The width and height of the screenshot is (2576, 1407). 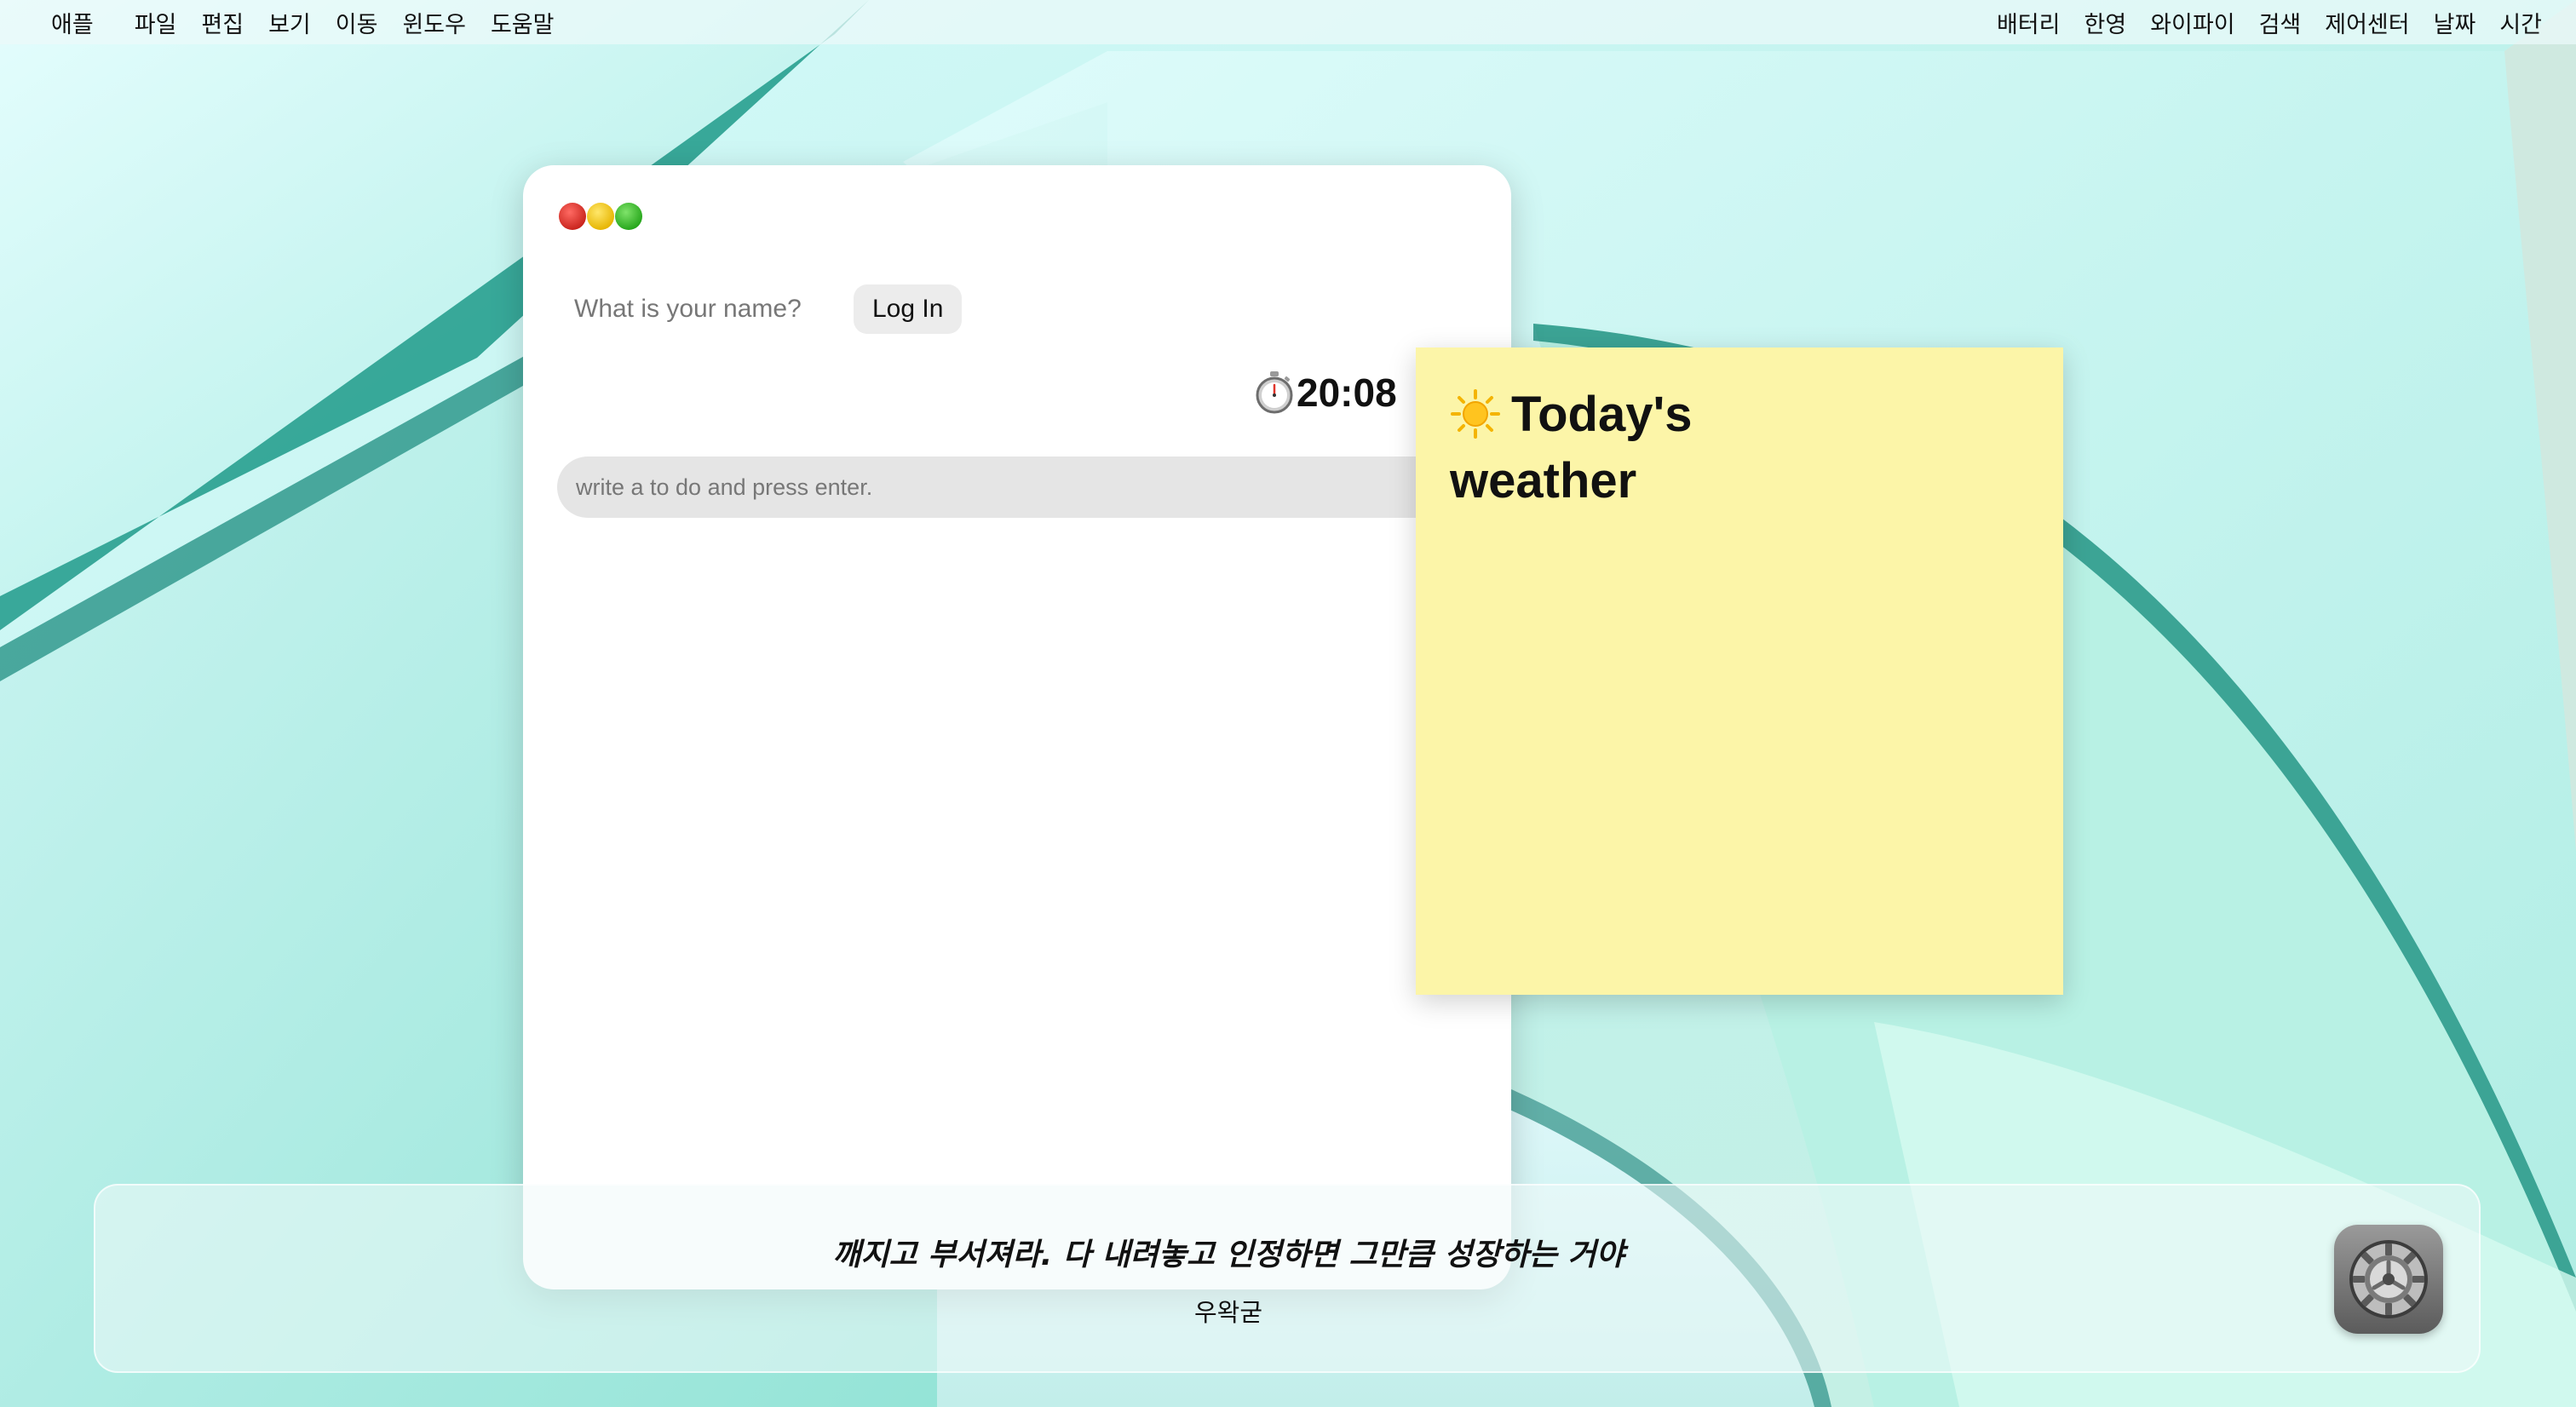 I want to click on todo-input, so click(x=1017, y=487).